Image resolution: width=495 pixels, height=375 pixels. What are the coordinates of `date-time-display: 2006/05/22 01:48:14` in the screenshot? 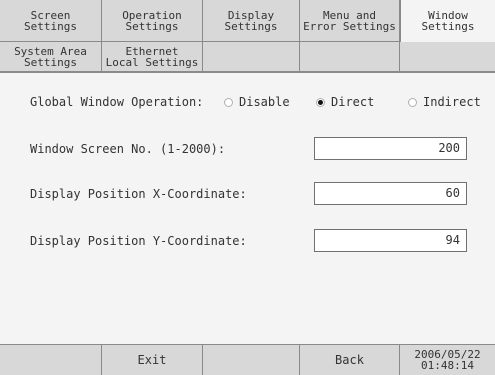 It's located at (447, 360).